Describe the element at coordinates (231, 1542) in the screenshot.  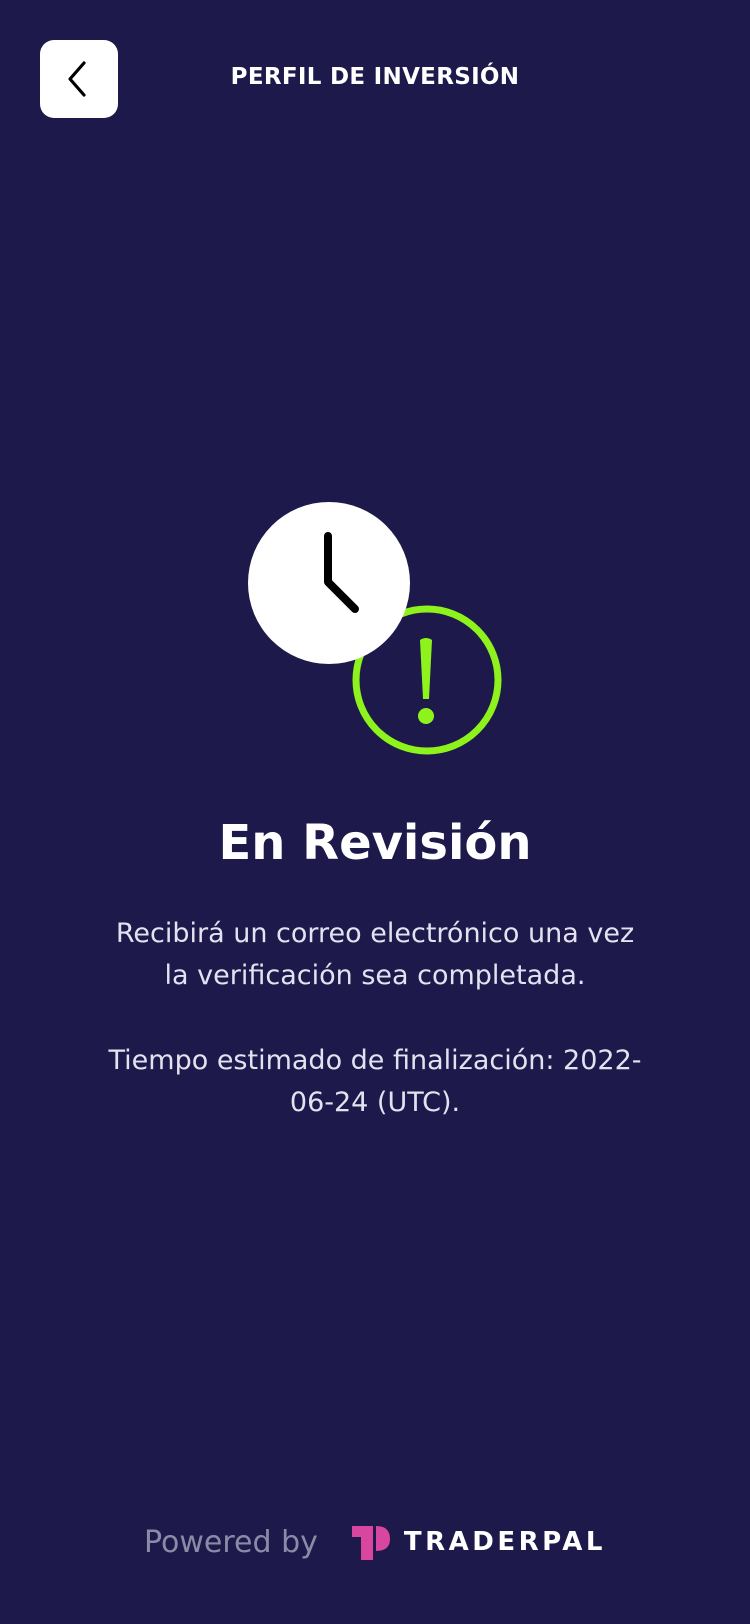
I see `powered-by-label: Powered by` at that location.